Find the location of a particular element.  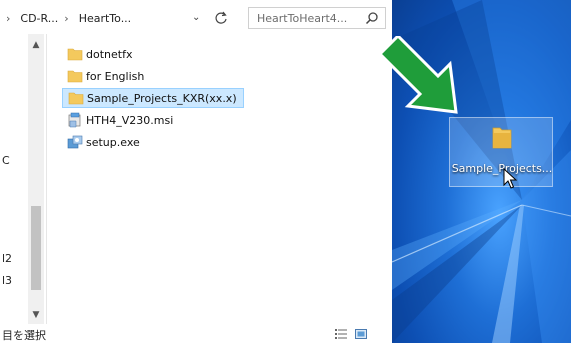

navigation-pane: C l2 l3 ▲ ▼ is located at coordinates (23, 179).